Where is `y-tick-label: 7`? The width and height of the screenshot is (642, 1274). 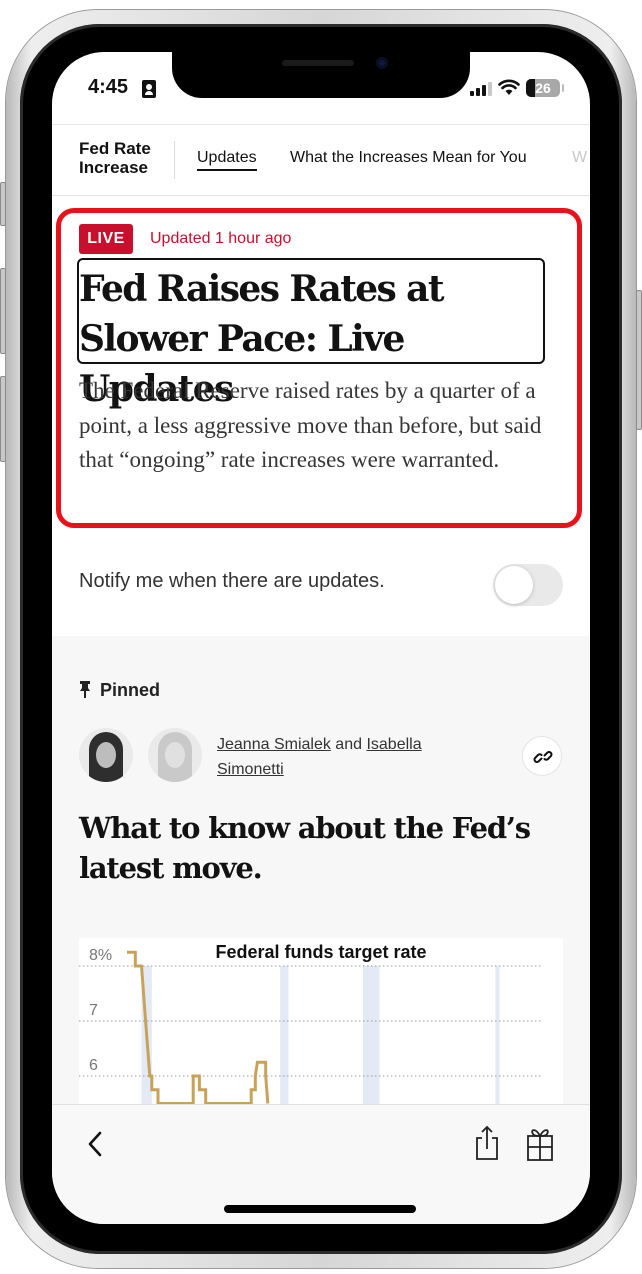 y-tick-label: 7 is located at coordinates (93, 1010).